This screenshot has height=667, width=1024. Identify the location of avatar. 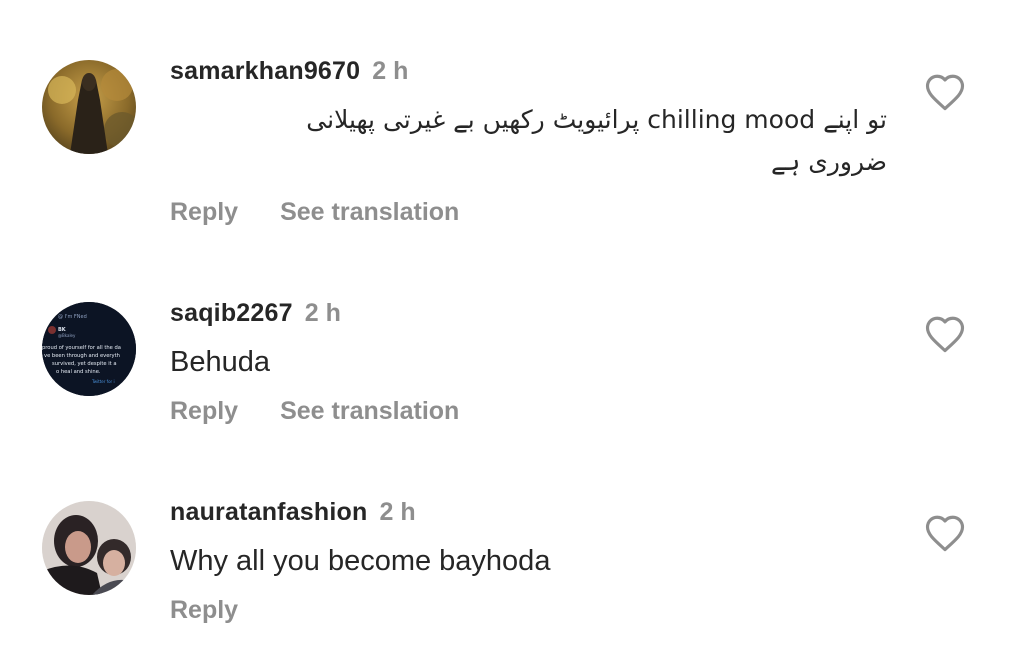
(89, 548).